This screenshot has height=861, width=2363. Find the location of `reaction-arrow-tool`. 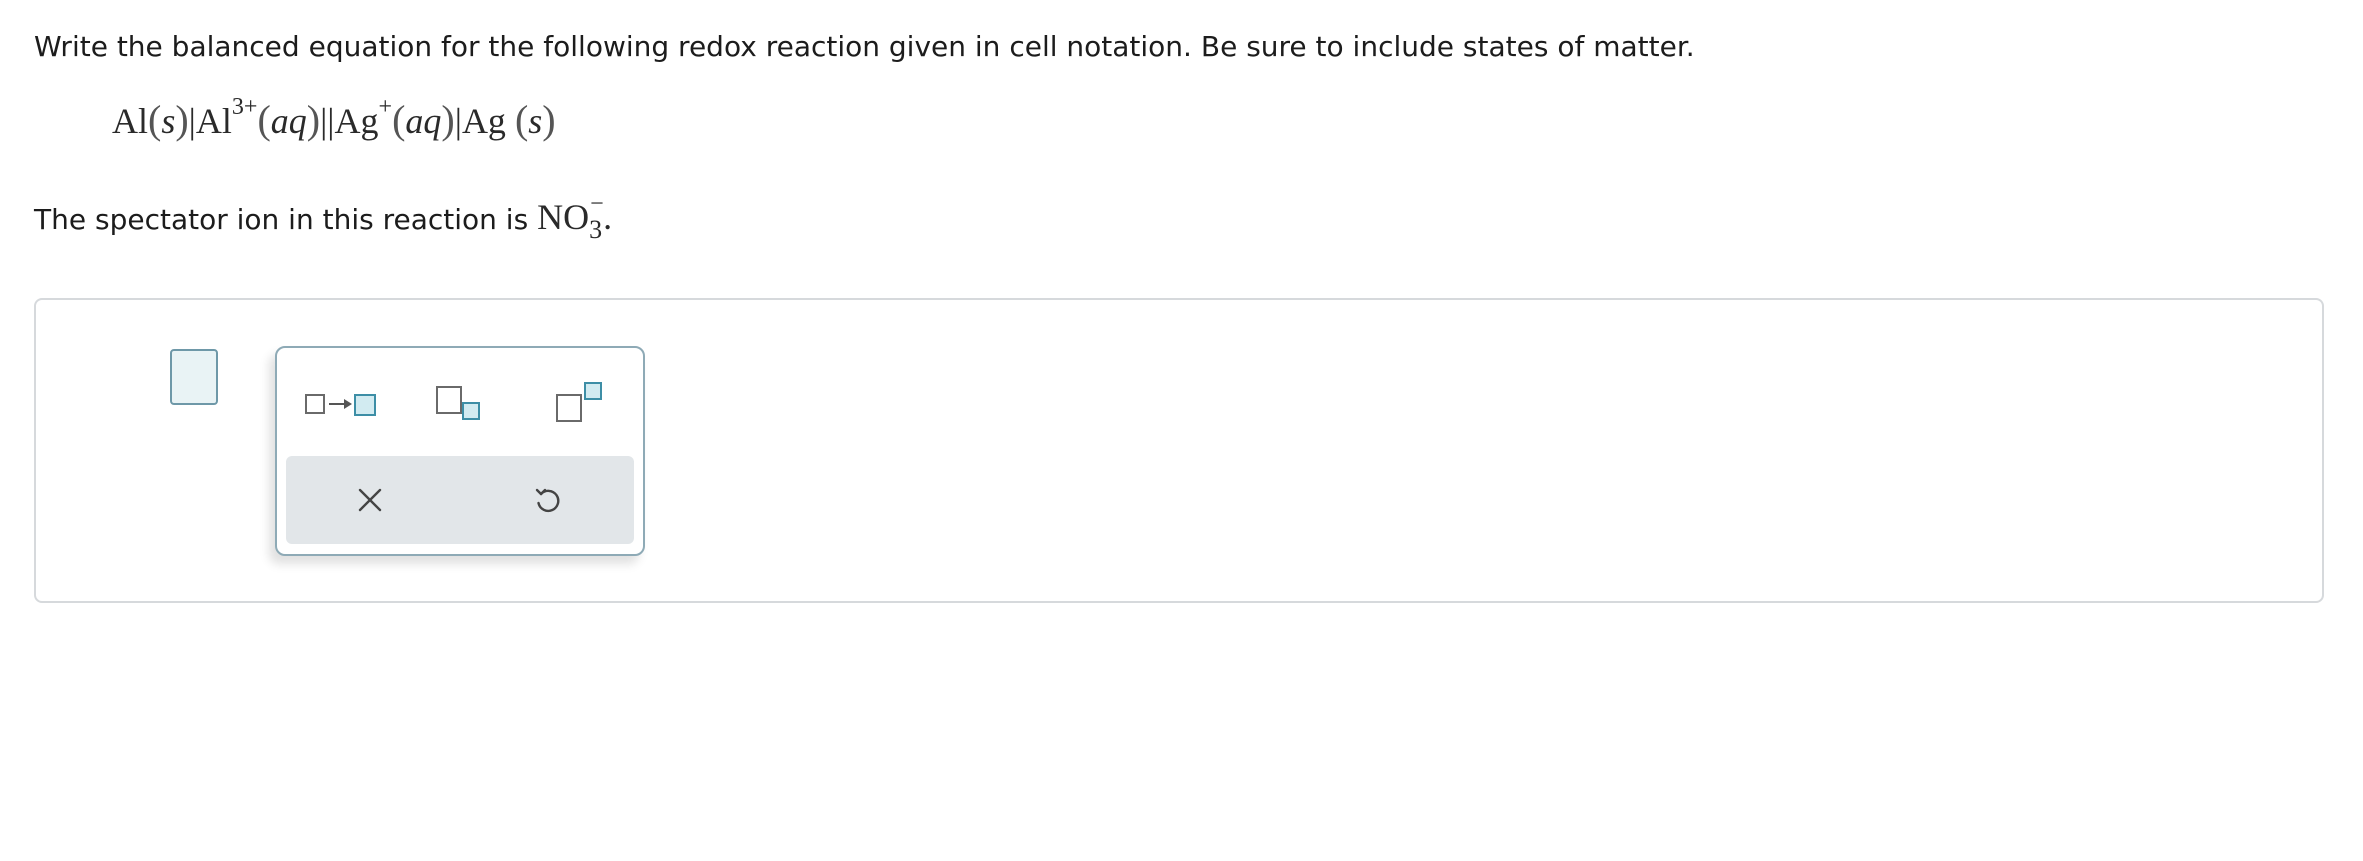

reaction-arrow-tool is located at coordinates (344, 405).